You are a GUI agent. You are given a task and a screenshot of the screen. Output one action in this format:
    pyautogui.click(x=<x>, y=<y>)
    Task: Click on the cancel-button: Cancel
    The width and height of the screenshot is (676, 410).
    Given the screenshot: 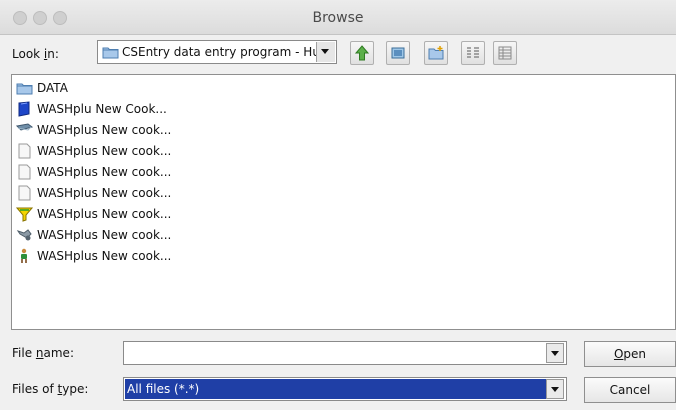 What is the action you would take?
    pyautogui.click(x=630, y=390)
    